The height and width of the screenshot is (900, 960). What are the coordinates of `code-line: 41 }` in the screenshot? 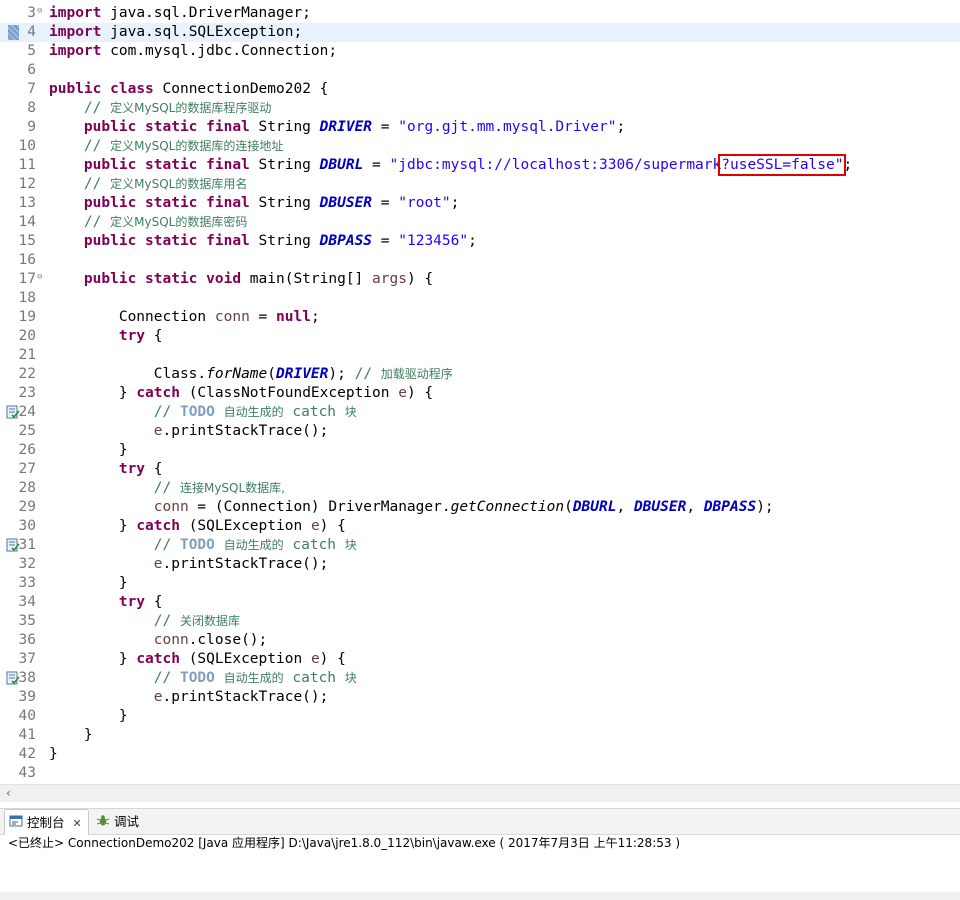 It's located at (480, 735).